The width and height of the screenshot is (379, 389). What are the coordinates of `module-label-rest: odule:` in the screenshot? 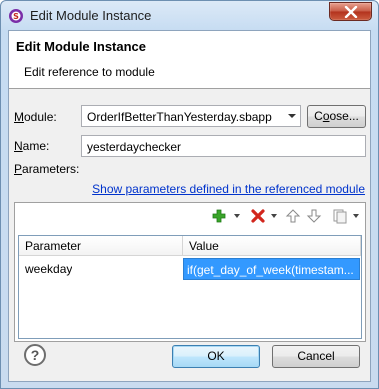 It's located at (40, 117).